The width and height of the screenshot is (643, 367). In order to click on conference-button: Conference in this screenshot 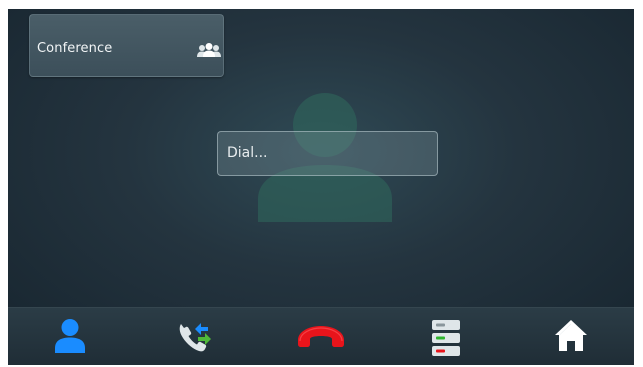, I will do `click(126, 45)`.